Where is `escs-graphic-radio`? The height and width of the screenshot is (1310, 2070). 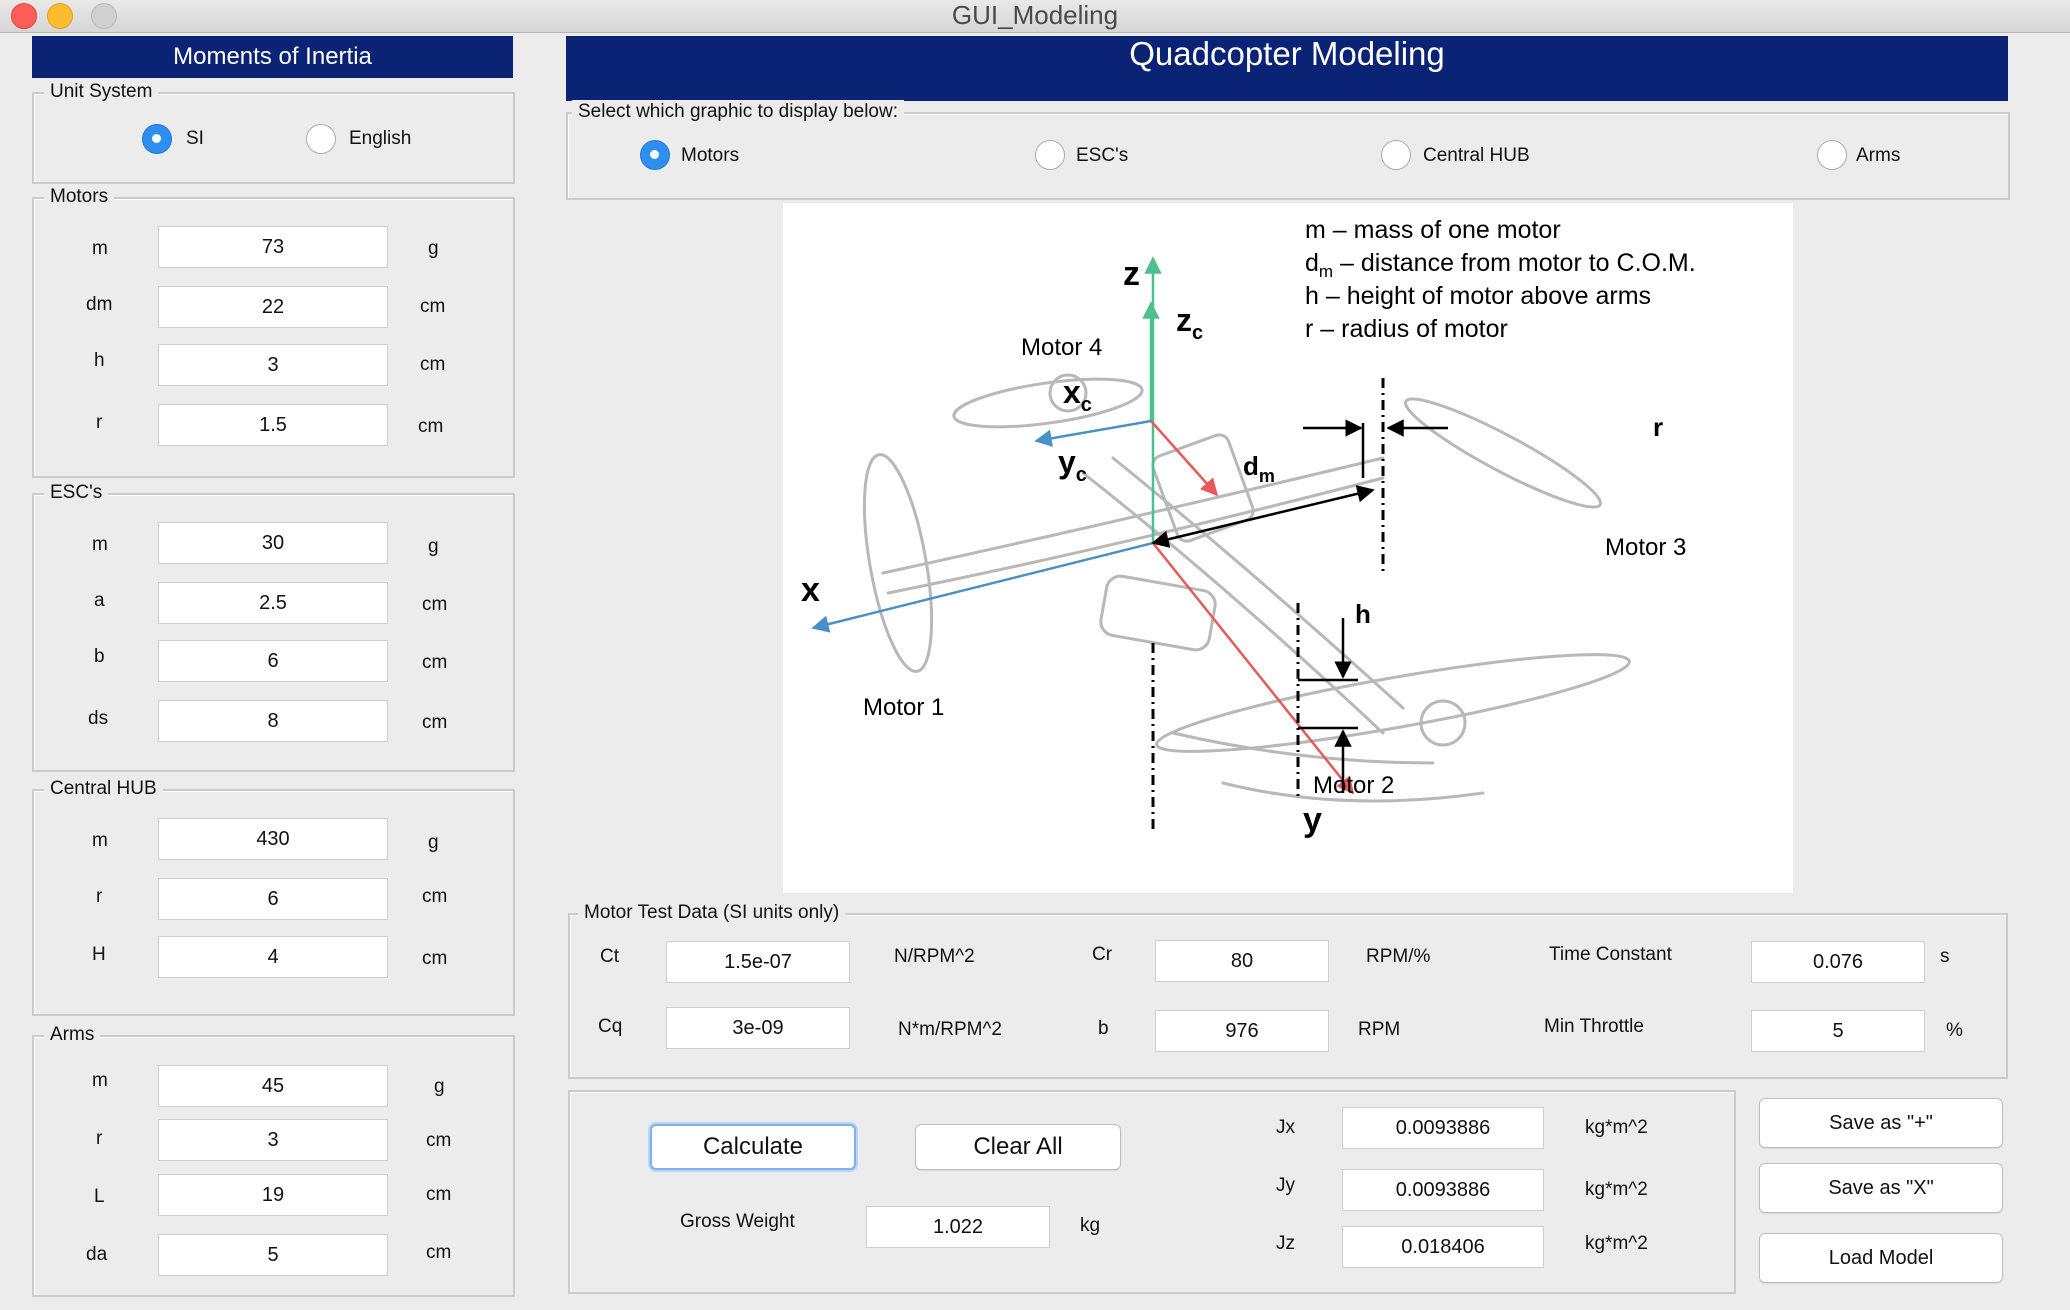 escs-graphic-radio is located at coordinates (1050, 155).